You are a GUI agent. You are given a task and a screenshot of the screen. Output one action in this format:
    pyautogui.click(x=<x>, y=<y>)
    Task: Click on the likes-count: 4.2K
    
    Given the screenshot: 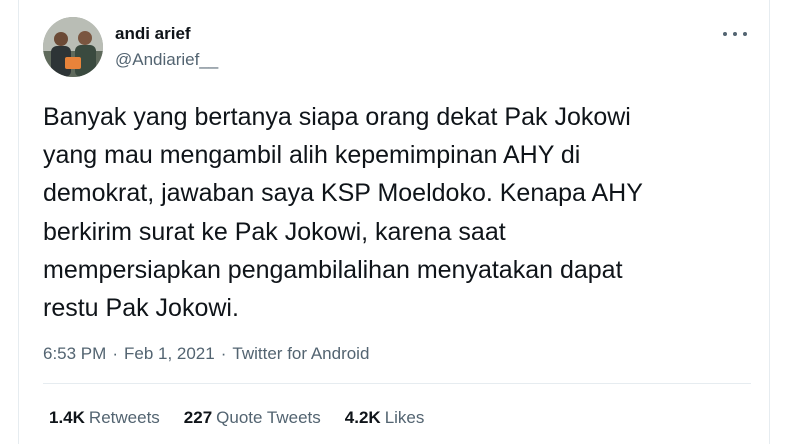 What is the action you would take?
    pyautogui.click(x=362, y=417)
    